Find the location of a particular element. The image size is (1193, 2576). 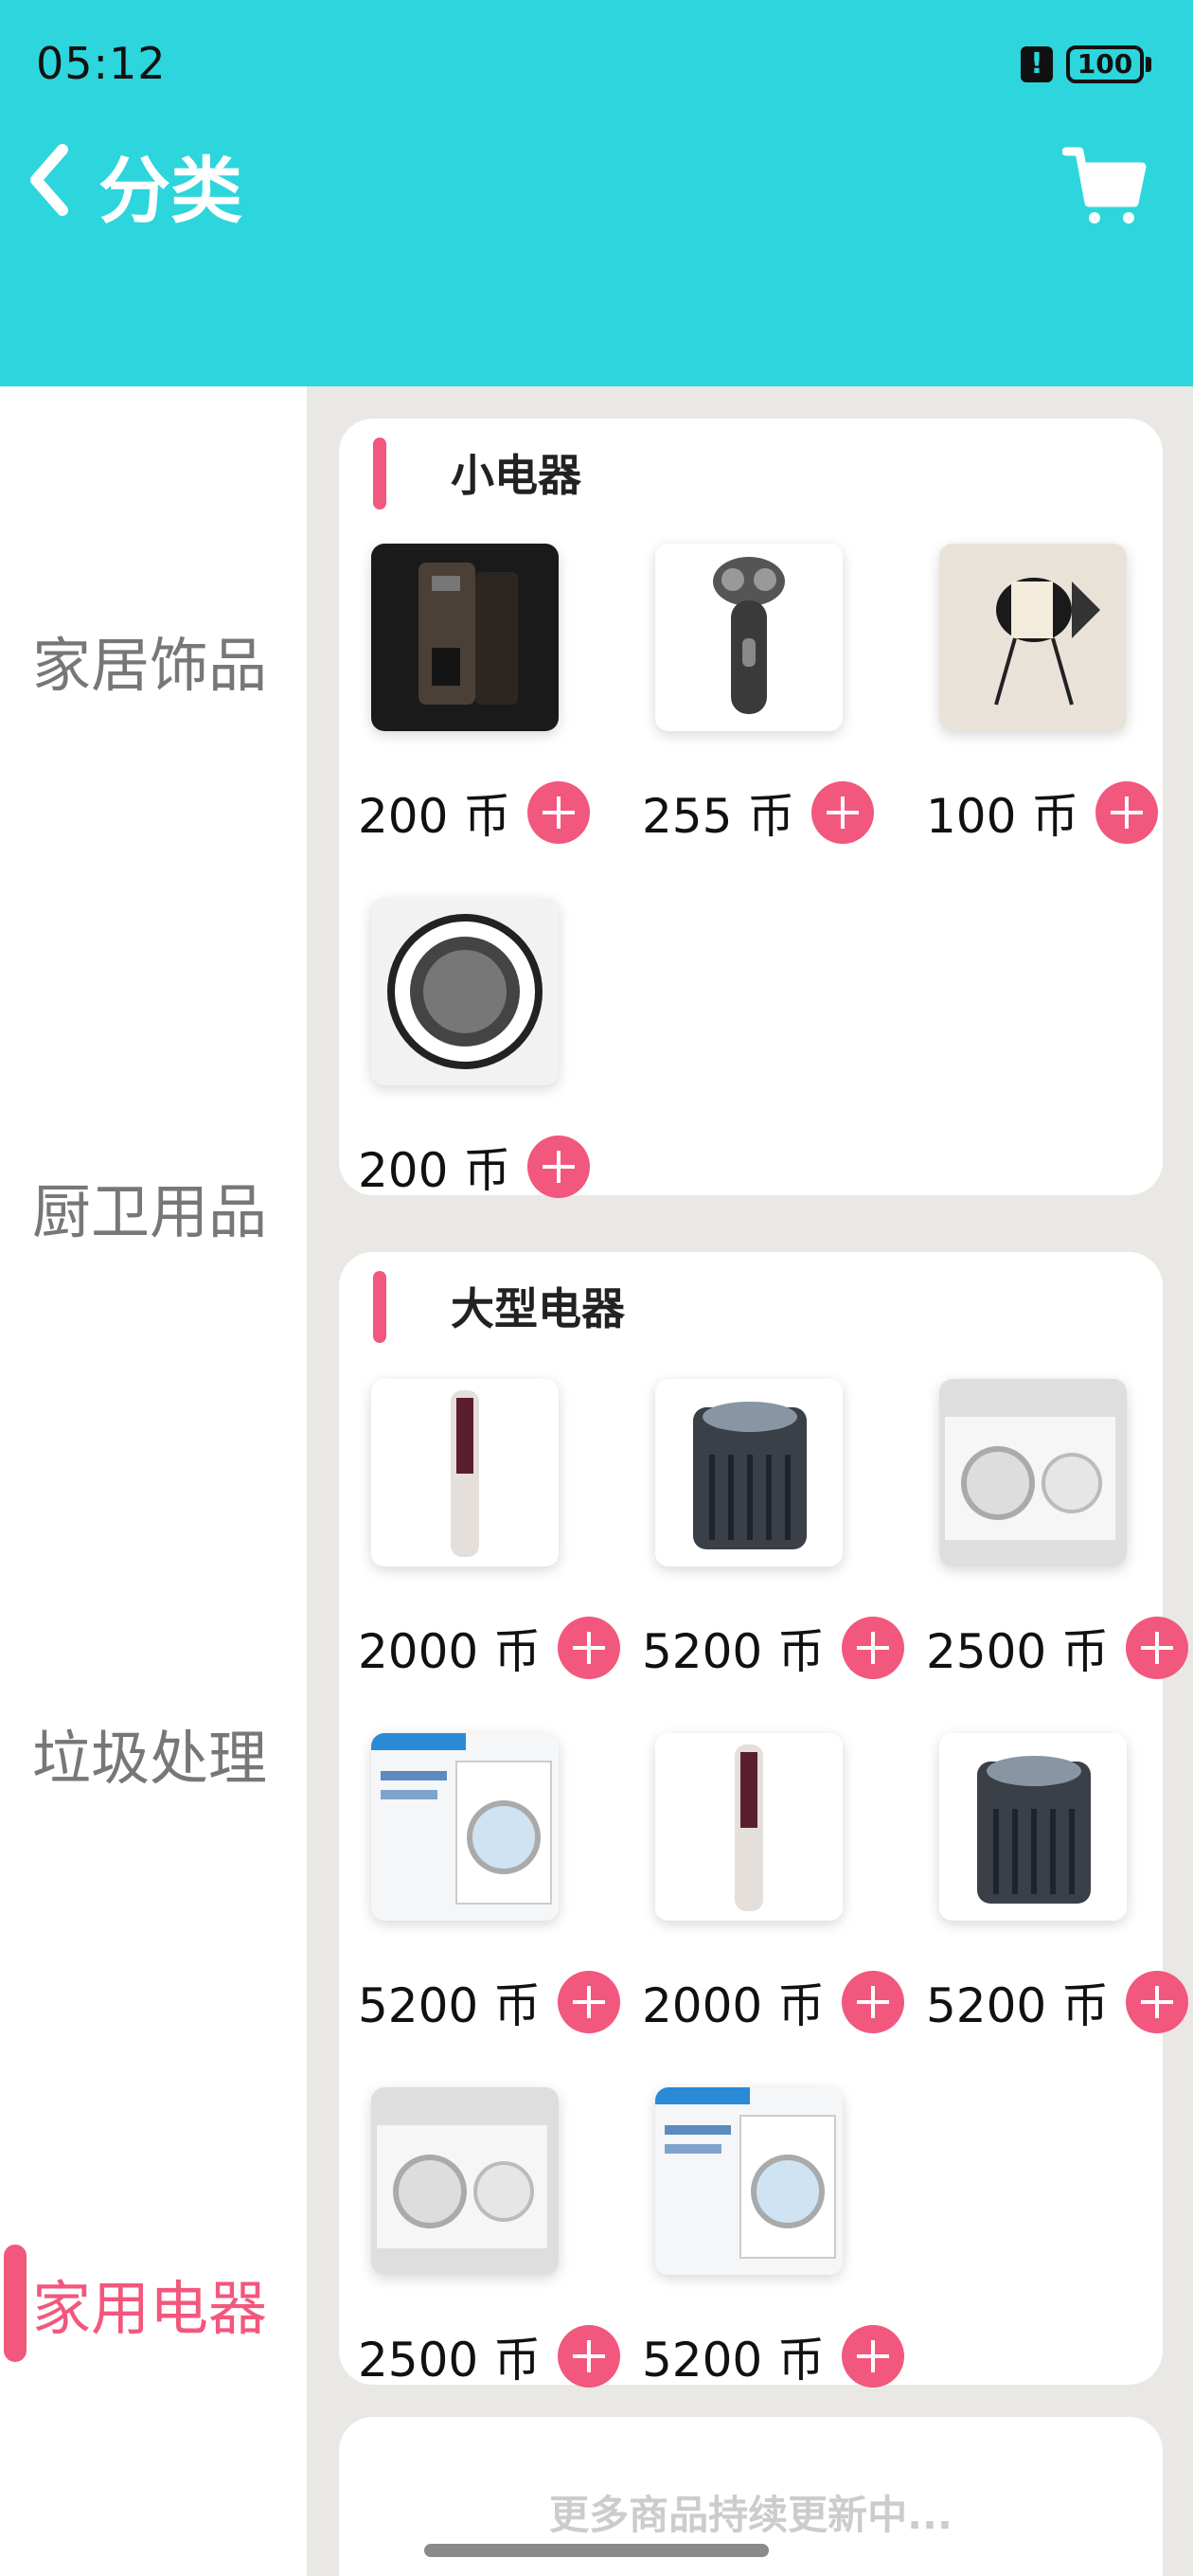

battery-icon: 100 is located at coordinates (1108, 64).